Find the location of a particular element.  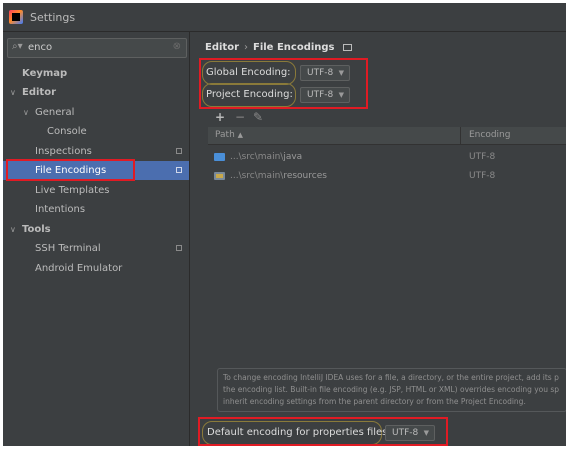

table-row: ...\src\main\resources UTF-8 is located at coordinates (387, 176).